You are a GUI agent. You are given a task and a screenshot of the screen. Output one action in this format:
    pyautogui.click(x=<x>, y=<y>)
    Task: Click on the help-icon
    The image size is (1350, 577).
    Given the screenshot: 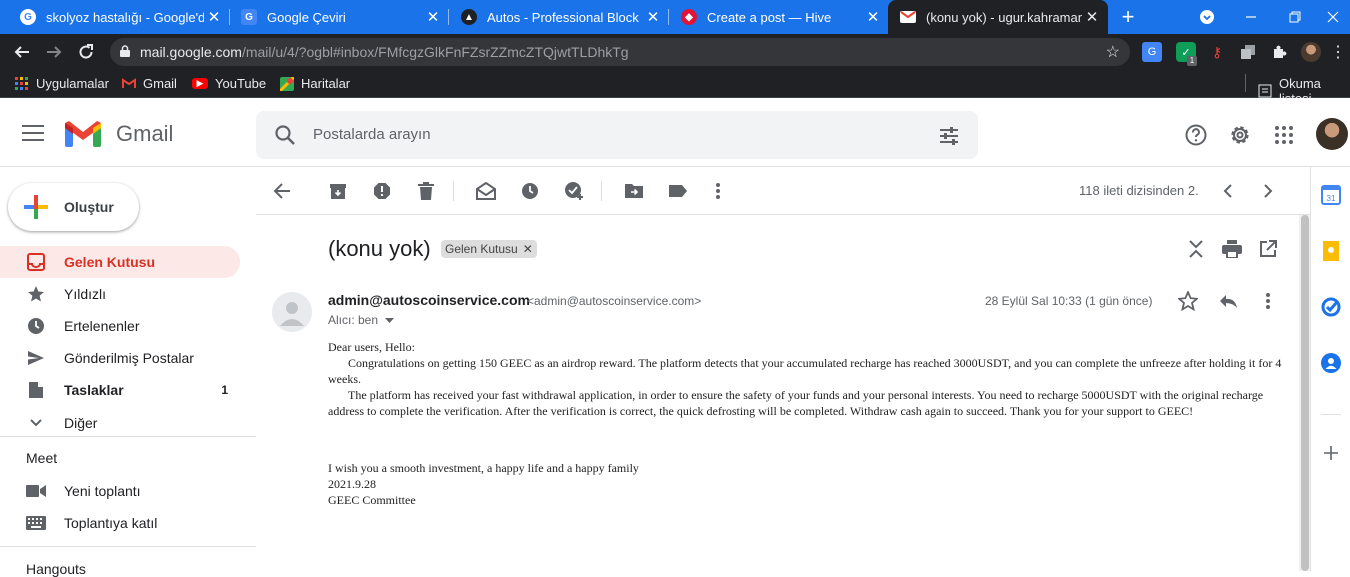 What is the action you would take?
    pyautogui.click(x=1196, y=135)
    